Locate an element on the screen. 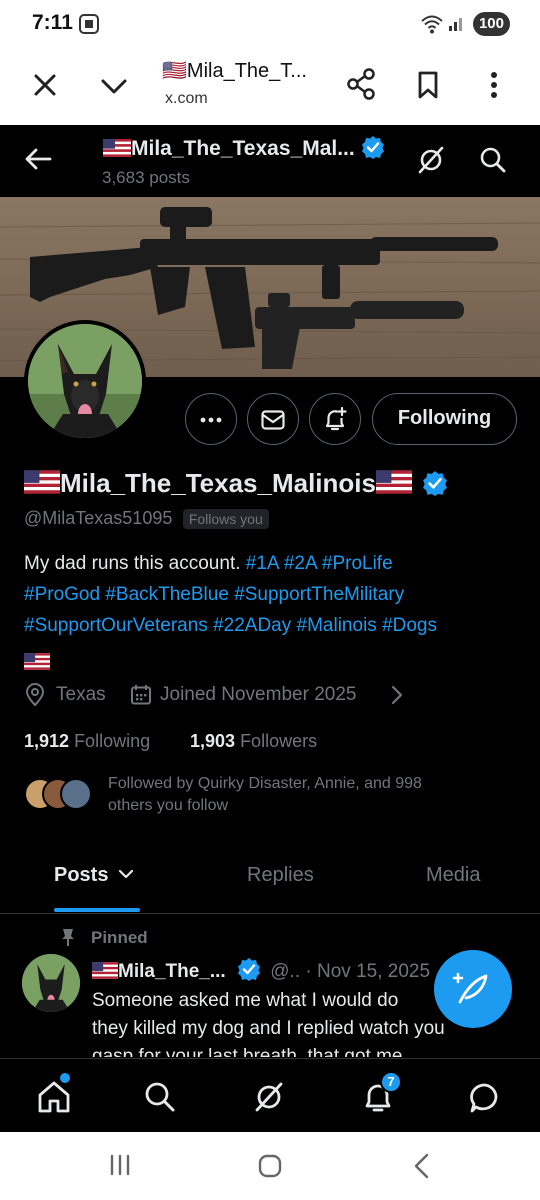 This screenshot has width=540, height=1200. system-navigation-bar is located at coordinates (270, 1166).